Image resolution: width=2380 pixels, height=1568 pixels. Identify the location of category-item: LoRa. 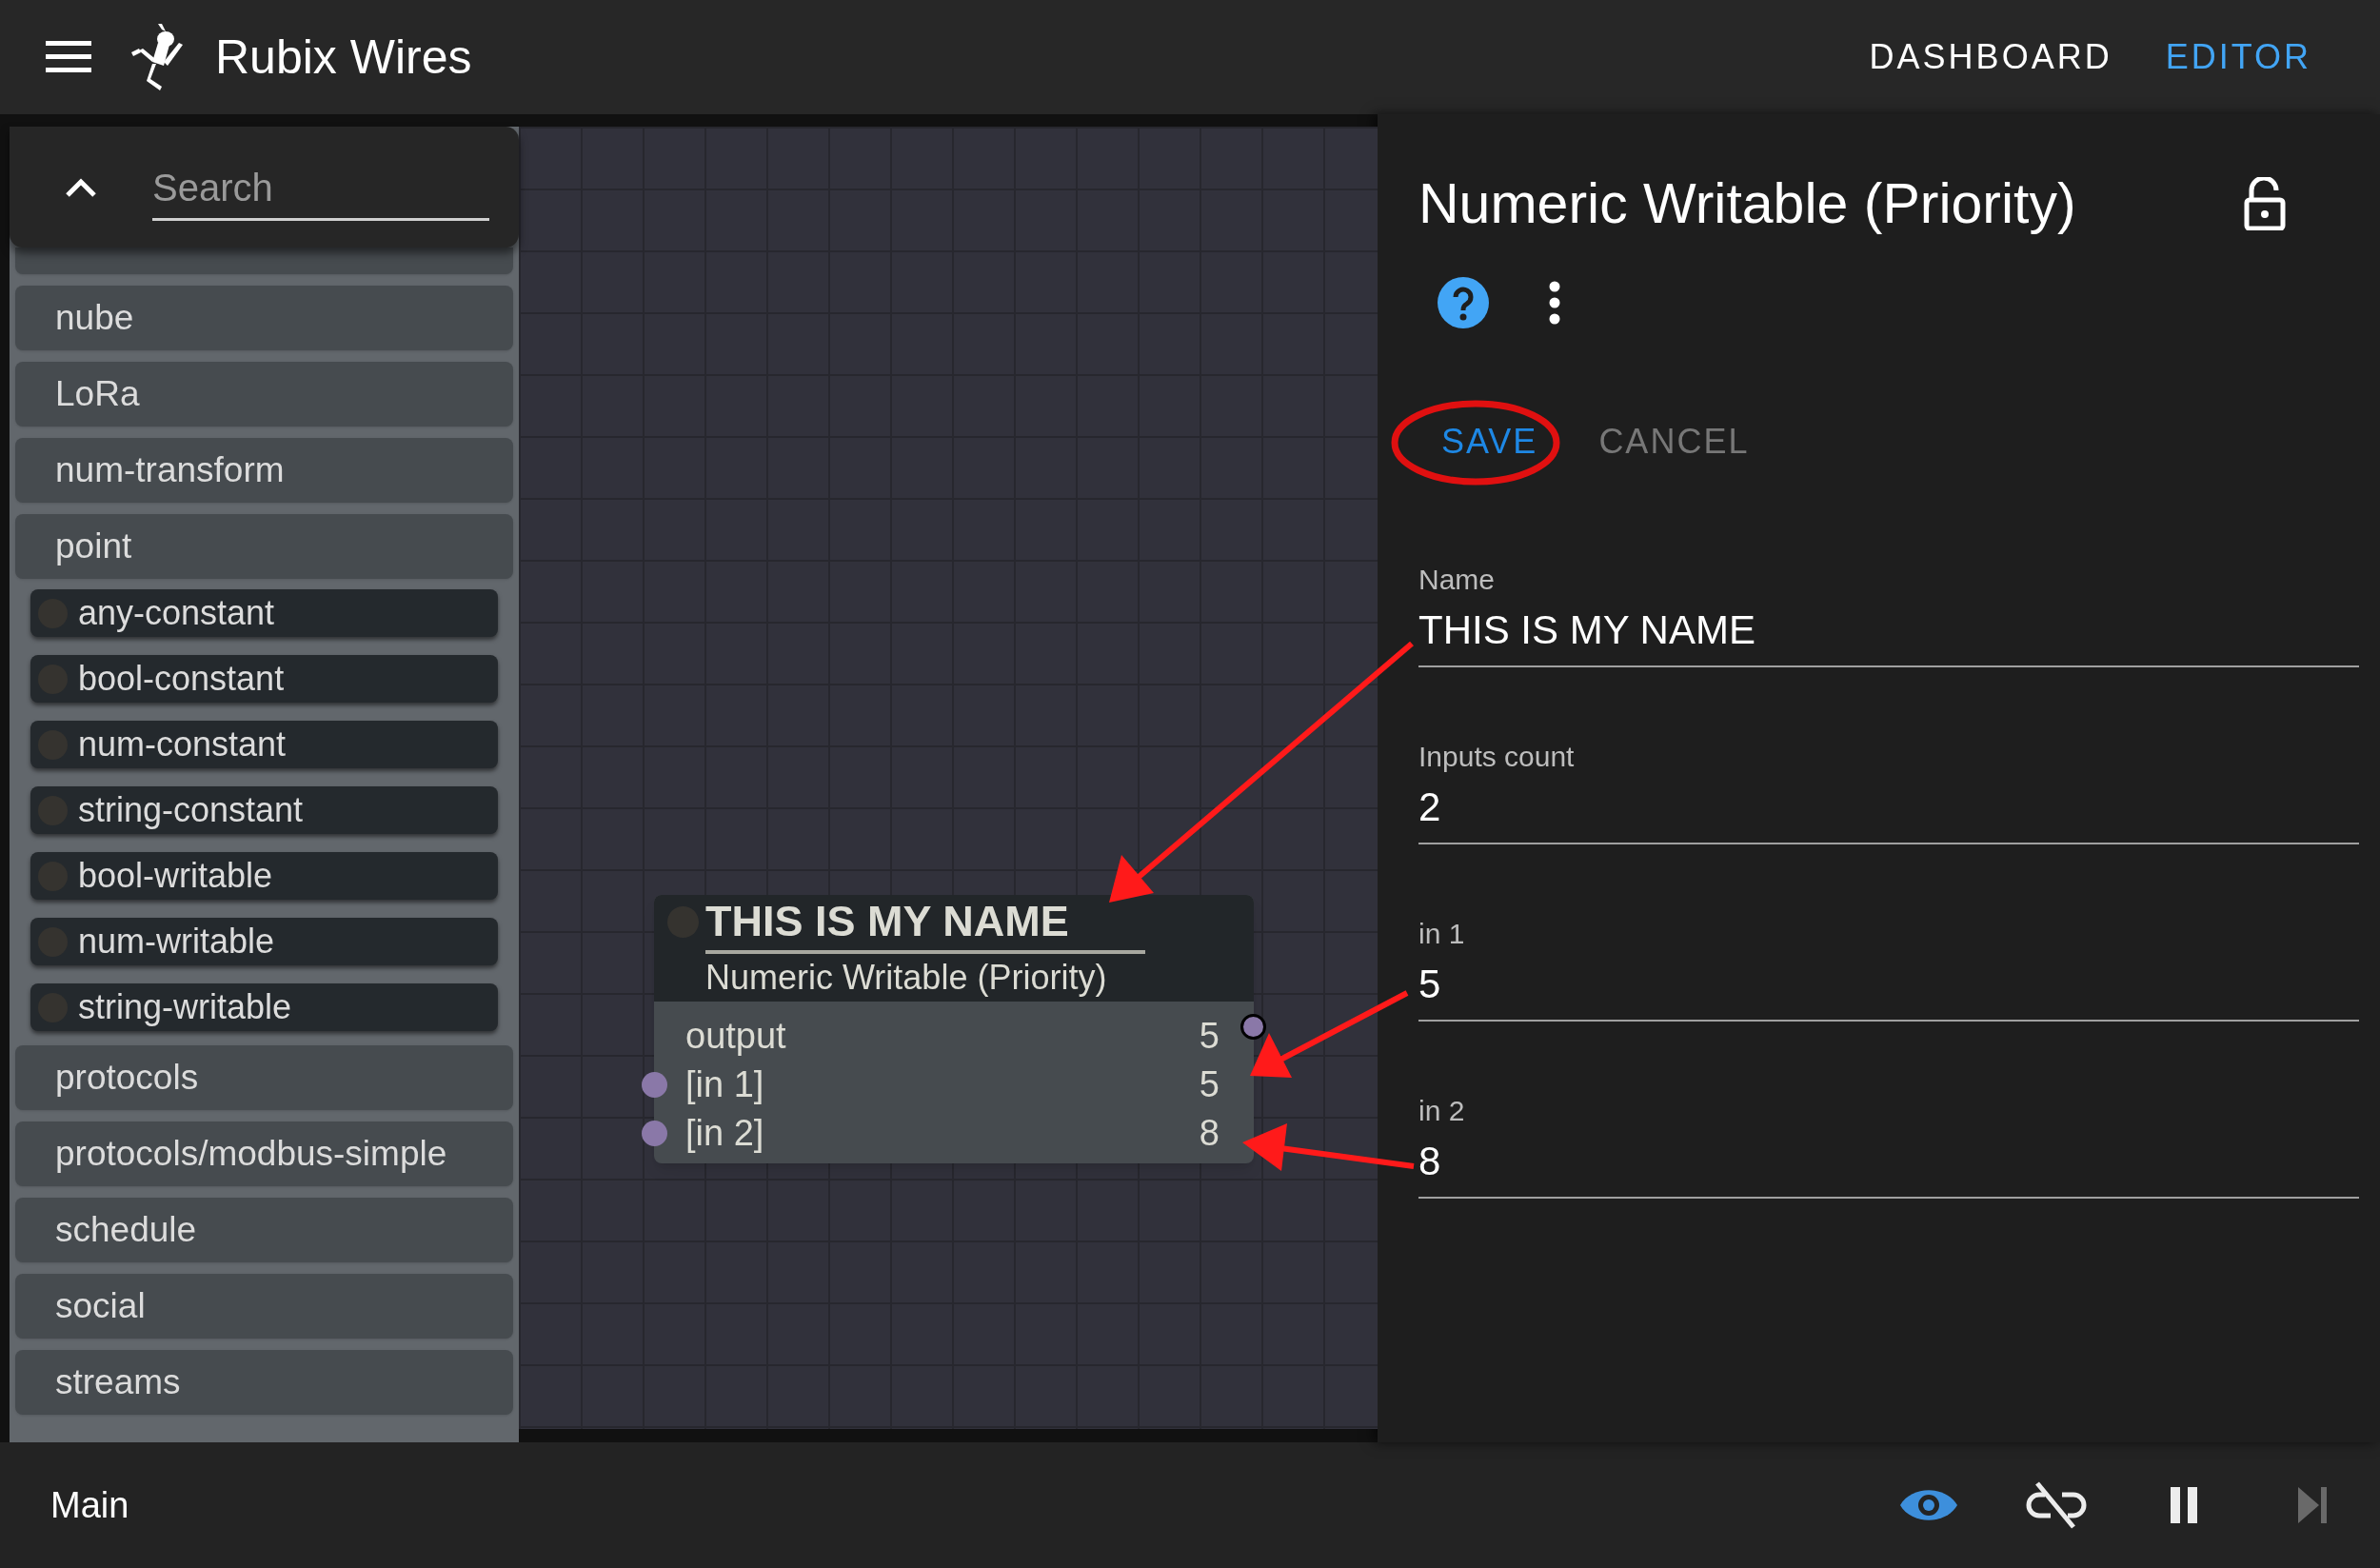
(264, 395).